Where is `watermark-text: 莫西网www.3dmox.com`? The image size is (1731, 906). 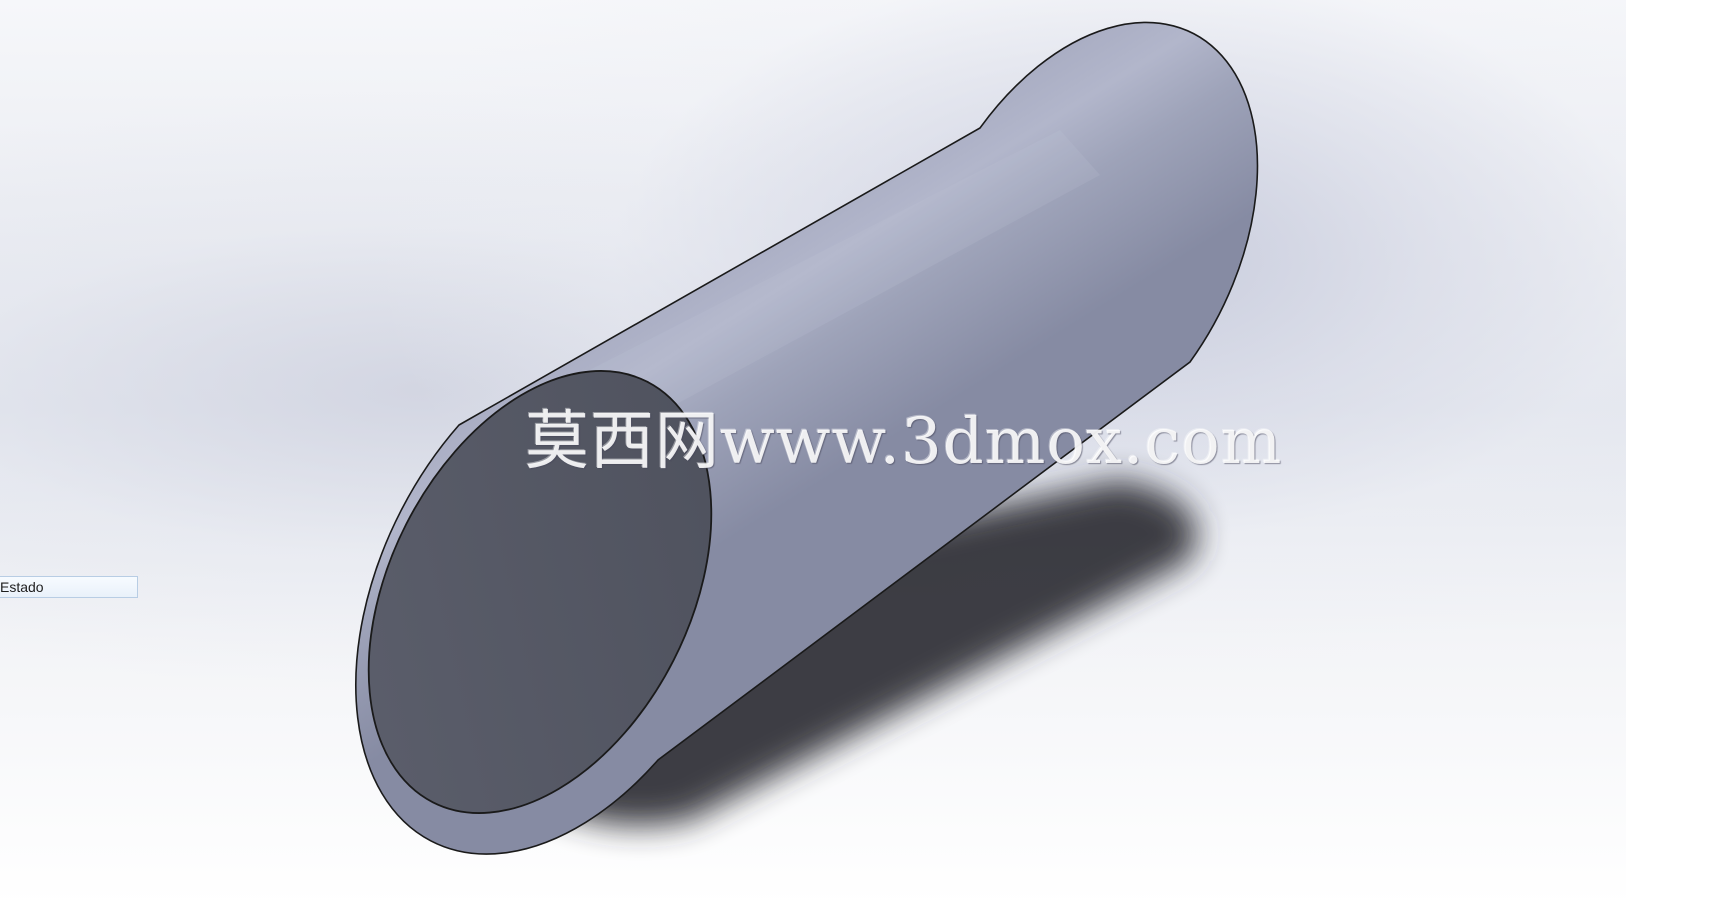 watermark-text: 莫西网www.3dmox.com is located at coordinates (904, 442).